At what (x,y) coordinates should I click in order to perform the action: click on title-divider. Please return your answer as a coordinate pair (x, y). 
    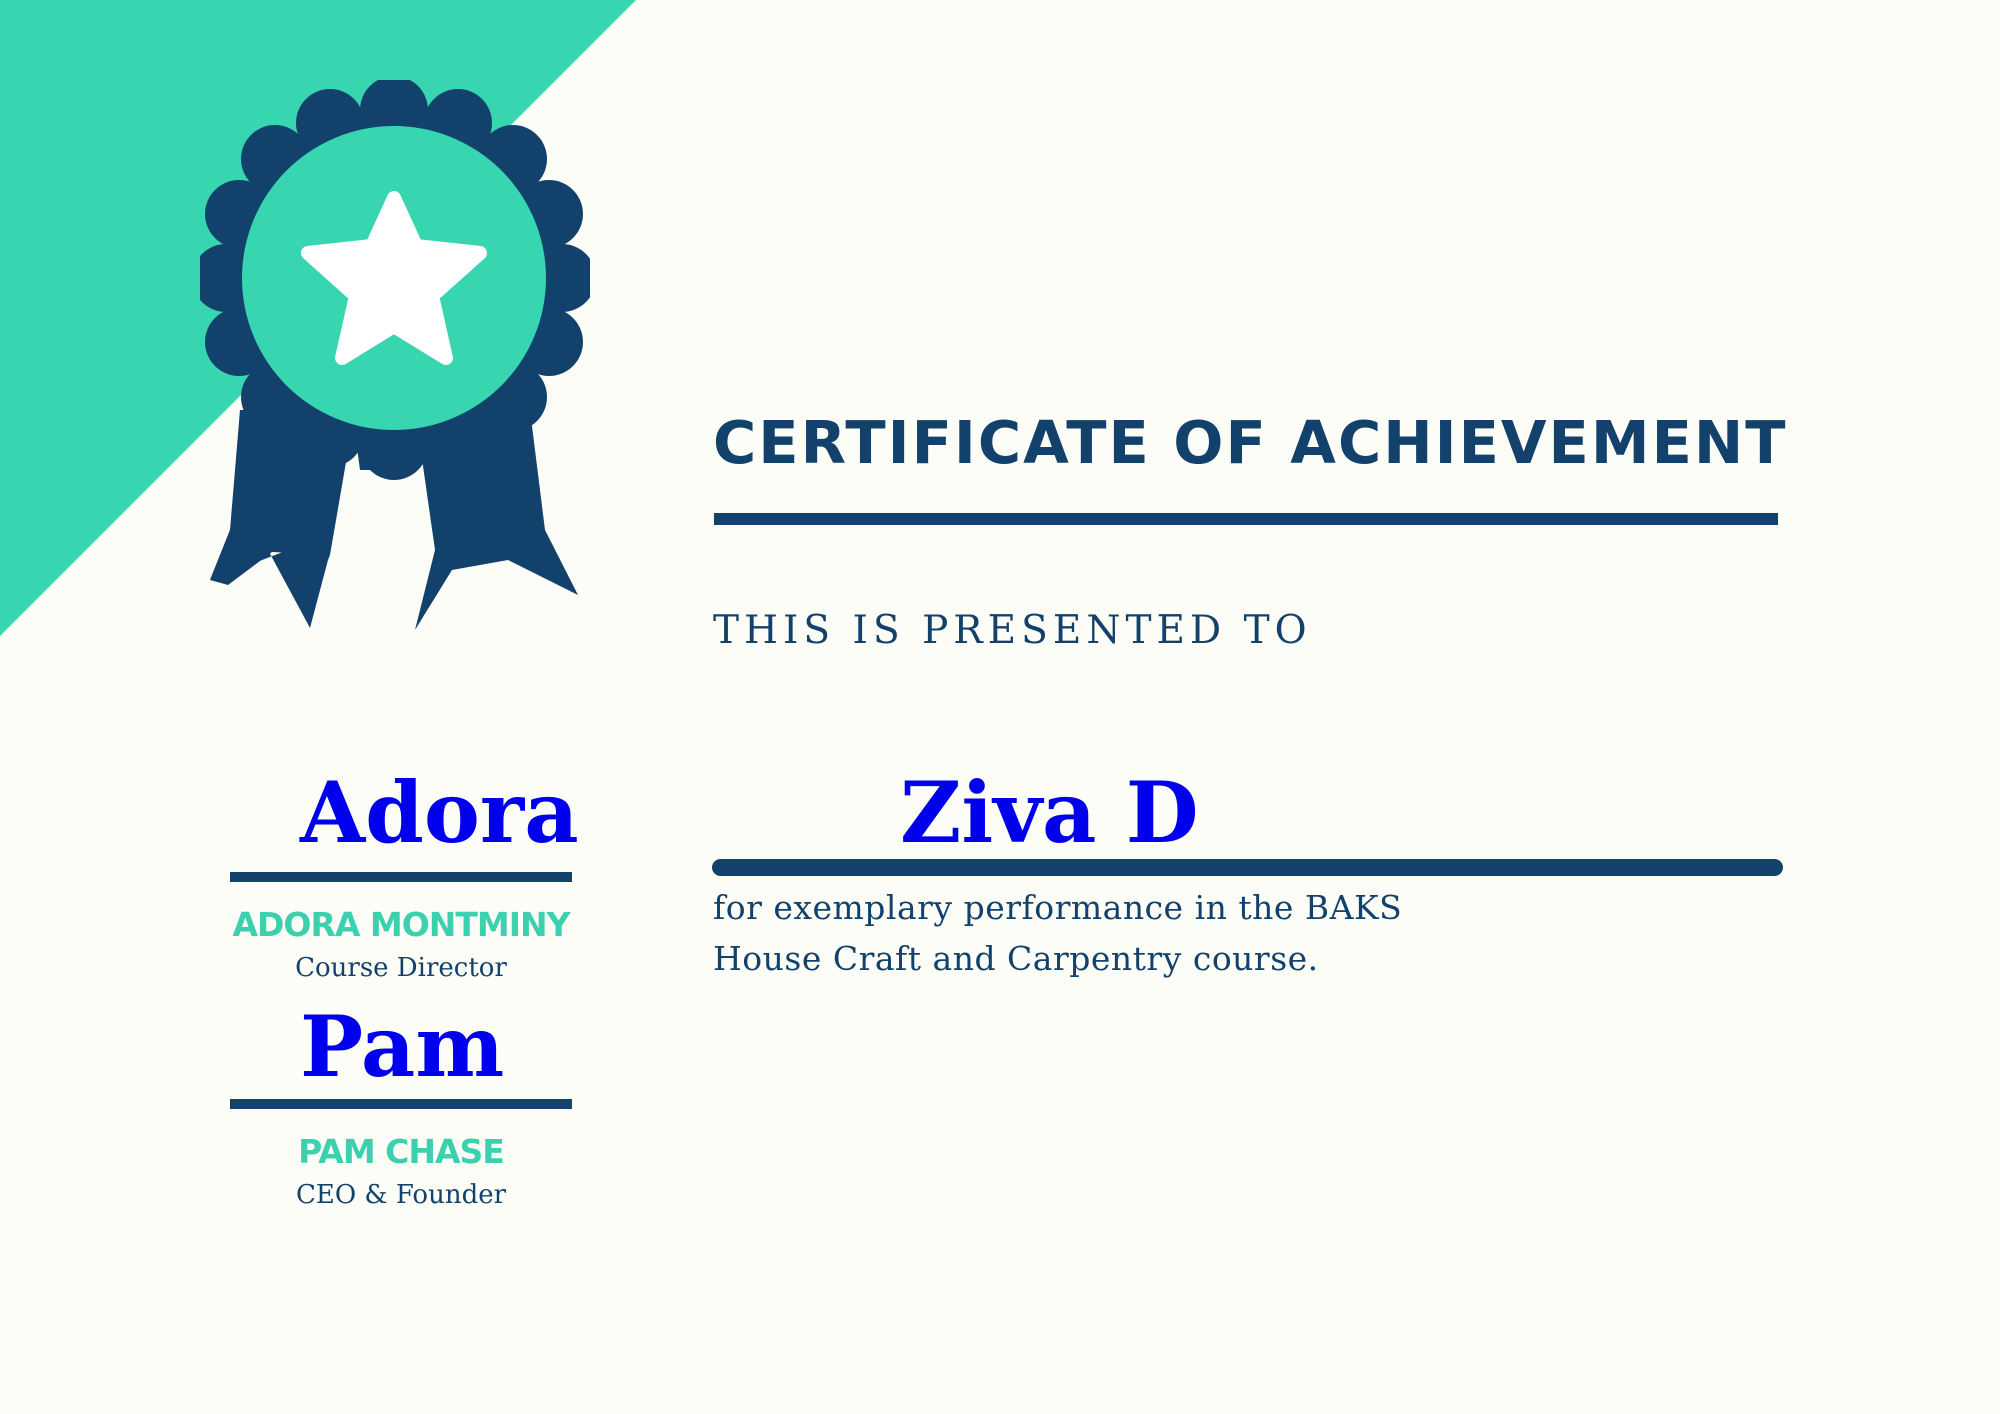
    Looking at the image, I should click on (1246, 519).